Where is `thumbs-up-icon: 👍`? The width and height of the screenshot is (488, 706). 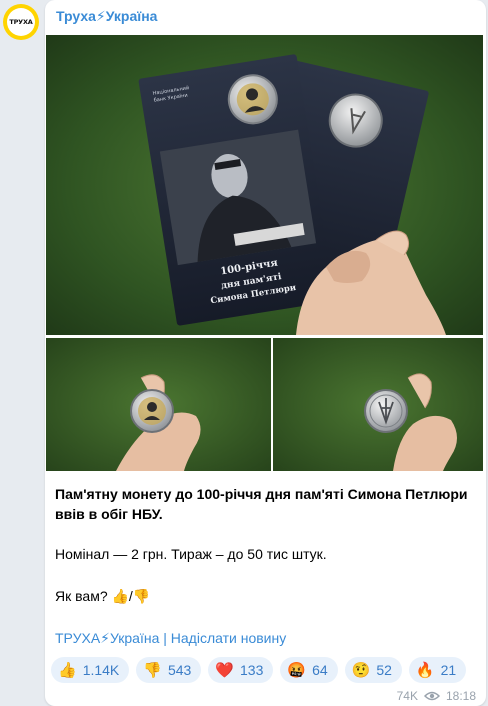 thumbs-up-icon: 👍 is located at coordinates (67, 670).